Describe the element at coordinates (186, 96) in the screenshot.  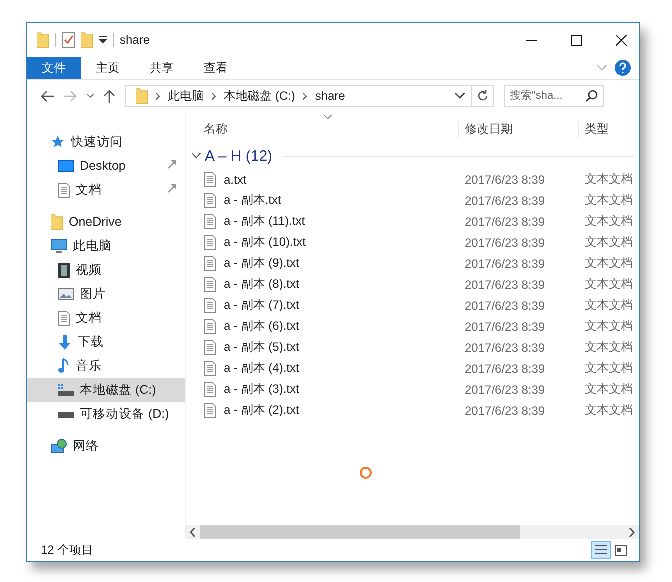
I see `breadcrumb: 此电脑` at that location.